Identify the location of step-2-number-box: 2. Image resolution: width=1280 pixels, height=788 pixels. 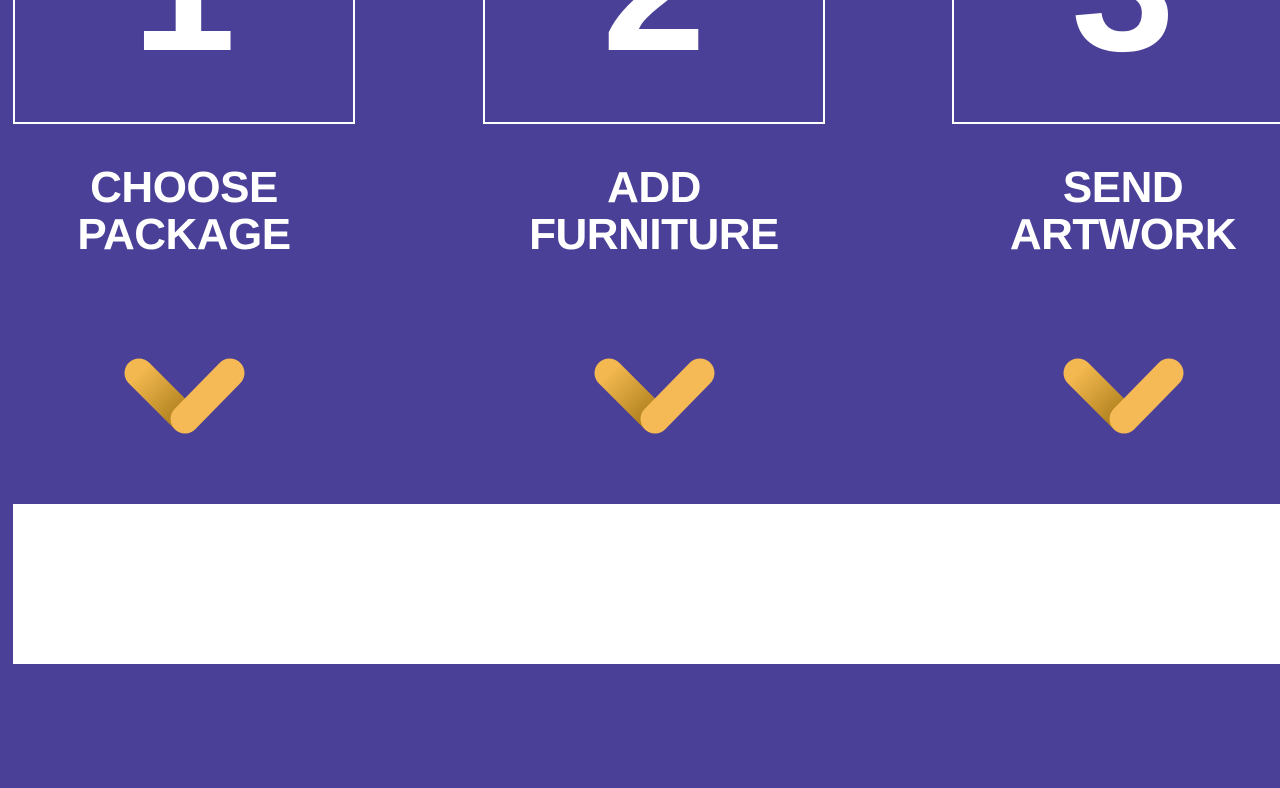
(654, 62).